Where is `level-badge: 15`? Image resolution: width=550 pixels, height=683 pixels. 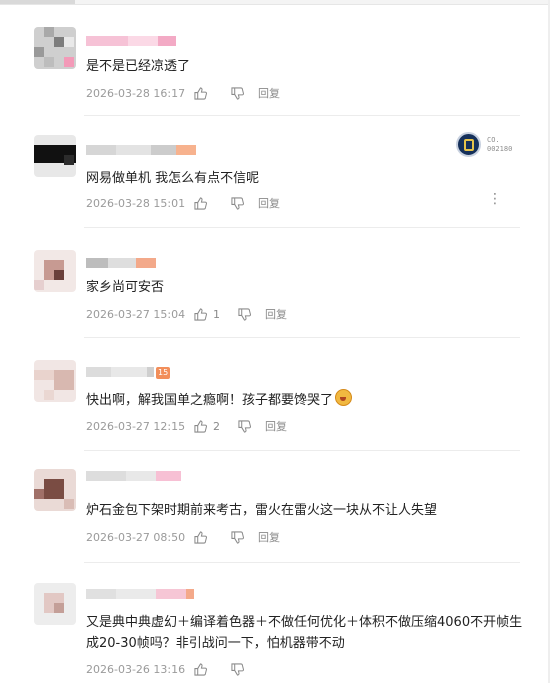 level-badge: 15 is located at coordinates (163, 373).